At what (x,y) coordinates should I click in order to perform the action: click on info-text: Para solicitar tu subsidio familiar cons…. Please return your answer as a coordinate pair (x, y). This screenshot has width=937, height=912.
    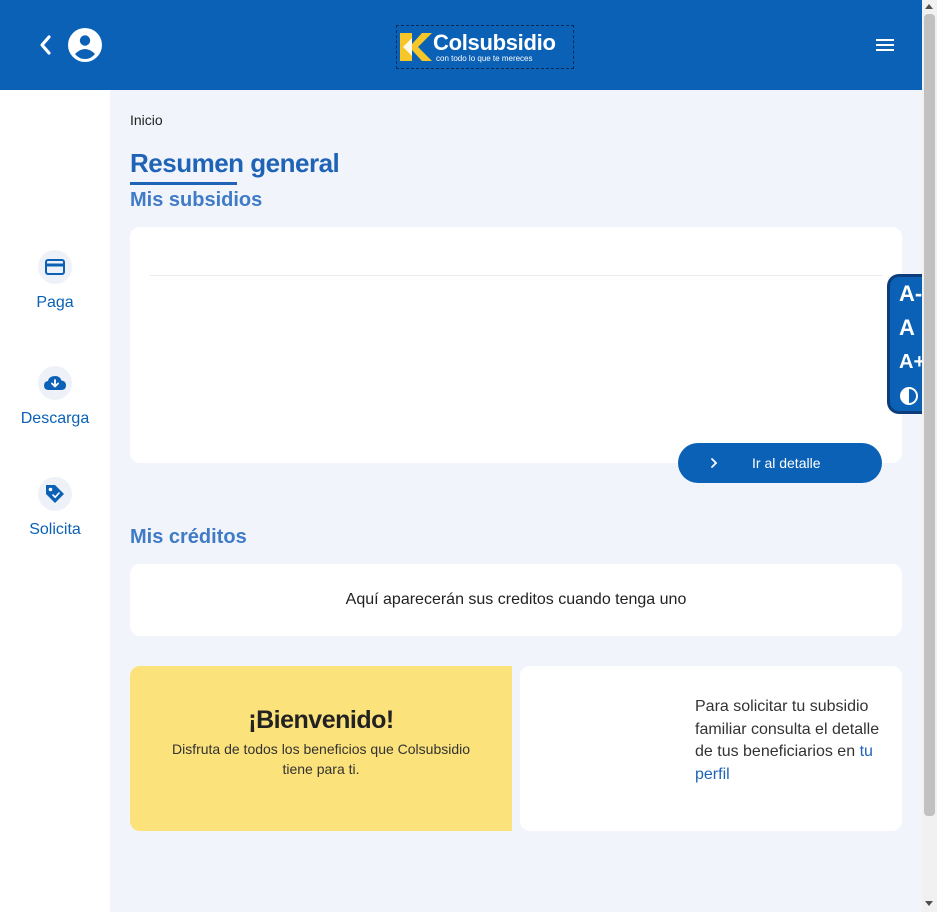
    Looking at the image, I should click on (790, 741).